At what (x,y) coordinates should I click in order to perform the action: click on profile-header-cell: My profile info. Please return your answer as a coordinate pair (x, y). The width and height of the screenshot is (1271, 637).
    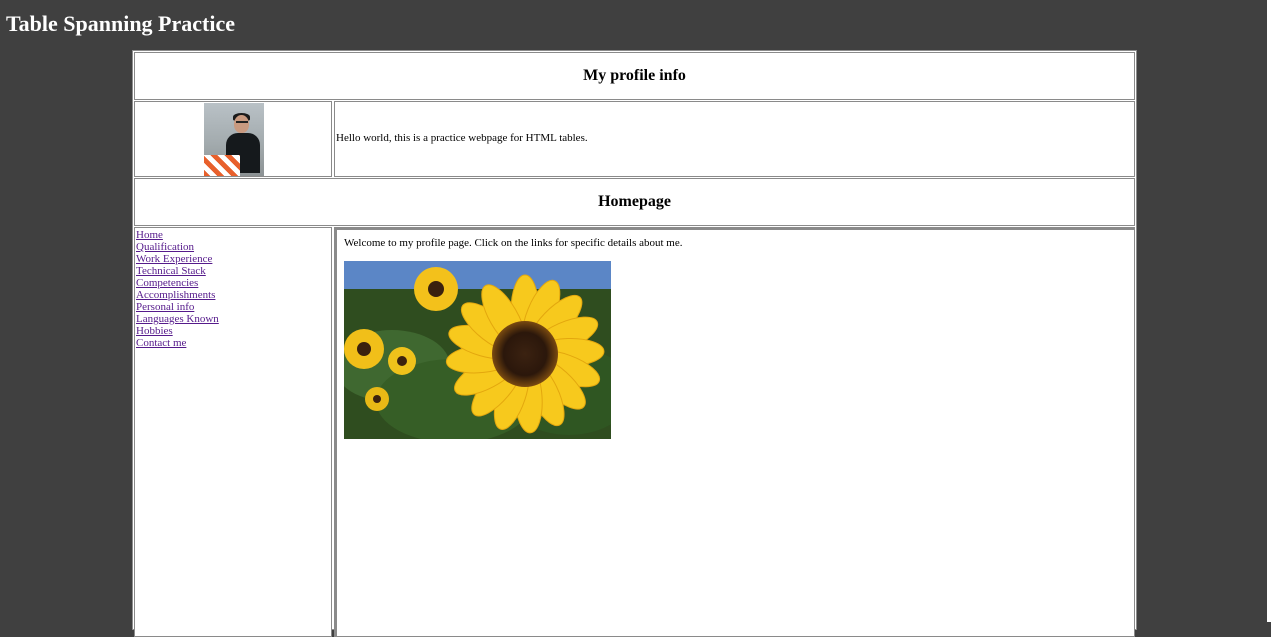
    Looking at the image, I should click on (634, 76).